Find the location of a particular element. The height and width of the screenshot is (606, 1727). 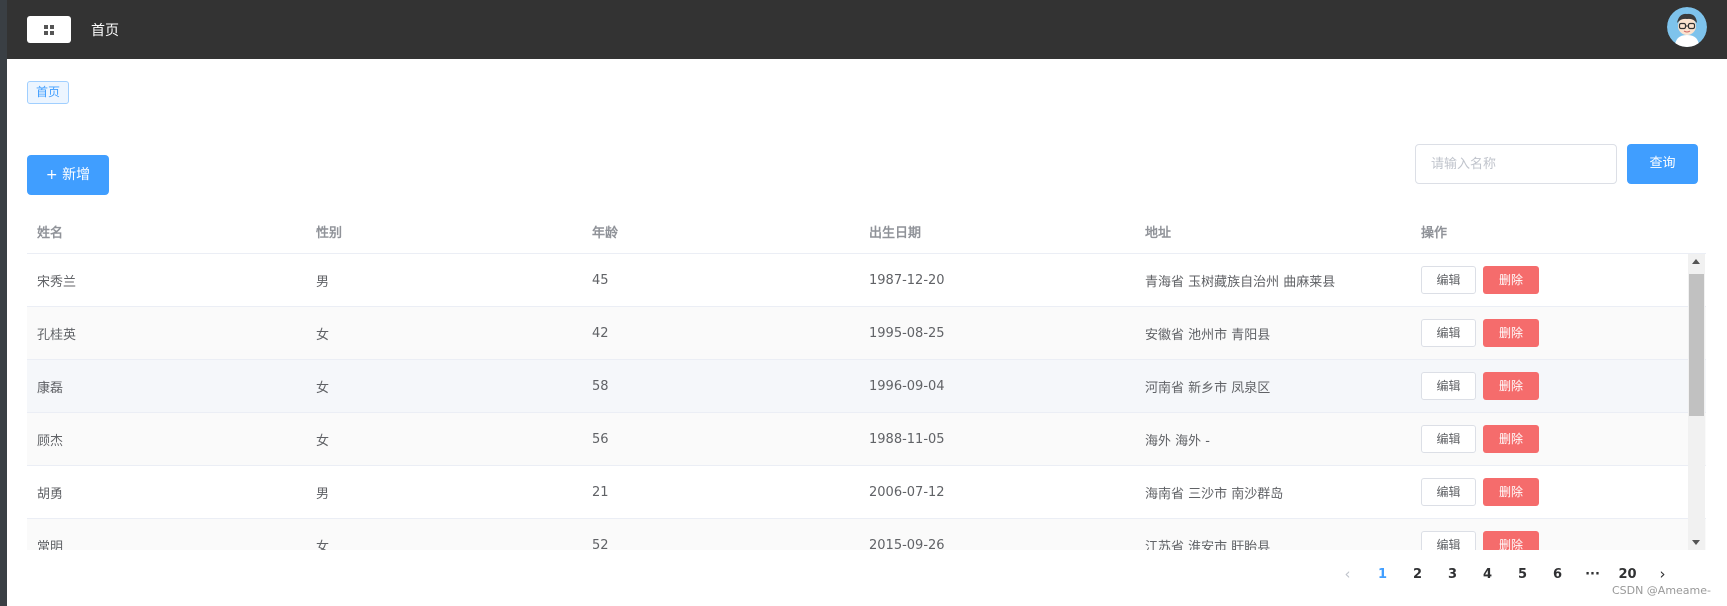

page-number-1: 1 is located at coordinates (1382, 574).